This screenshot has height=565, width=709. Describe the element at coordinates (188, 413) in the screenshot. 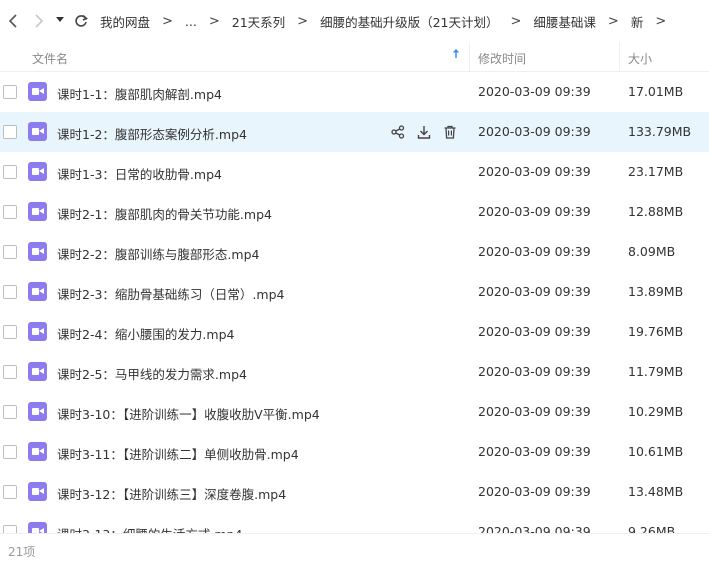

I see `file-name: 课时3-10：【进阶训练一】收腹收肋V平衡.mp4` at that location.